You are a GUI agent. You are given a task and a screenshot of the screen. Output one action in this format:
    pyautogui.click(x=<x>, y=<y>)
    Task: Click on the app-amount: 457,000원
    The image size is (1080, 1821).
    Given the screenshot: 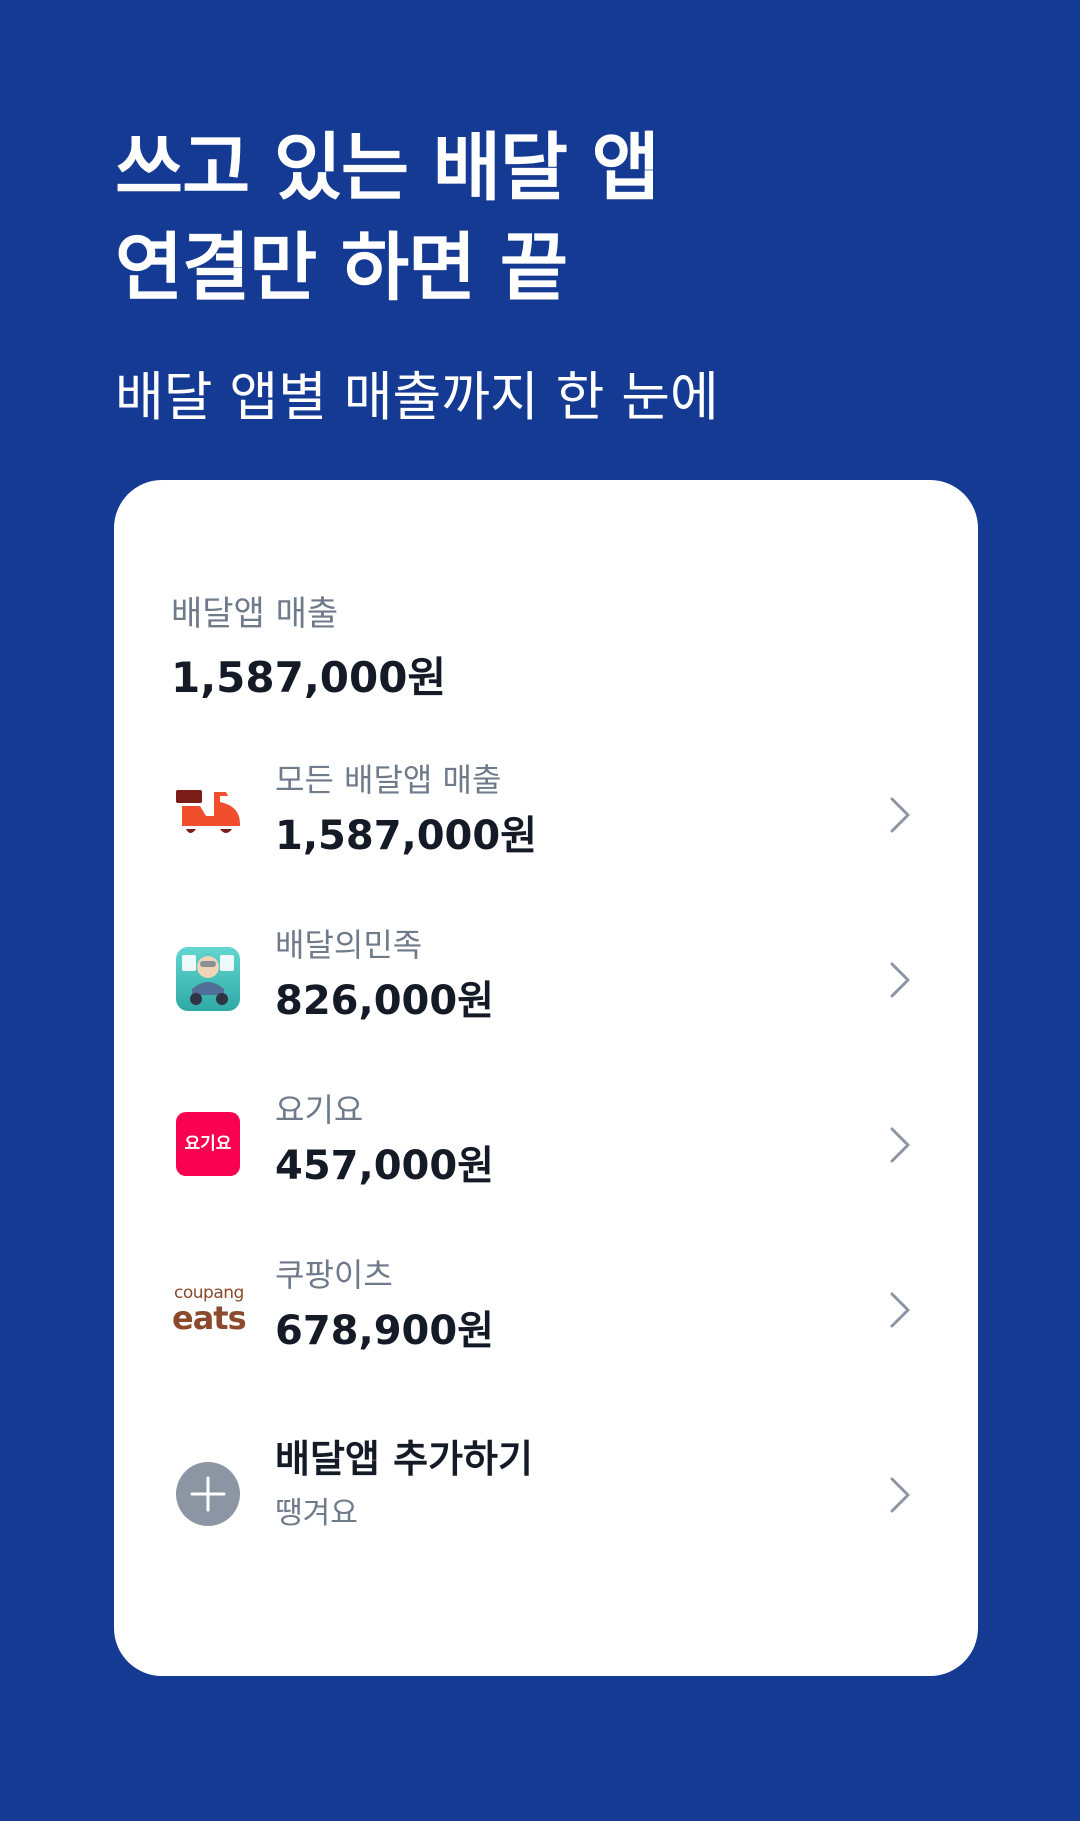 What is the action you would take?
    pyautogui.click(x=384, y=1166)
    